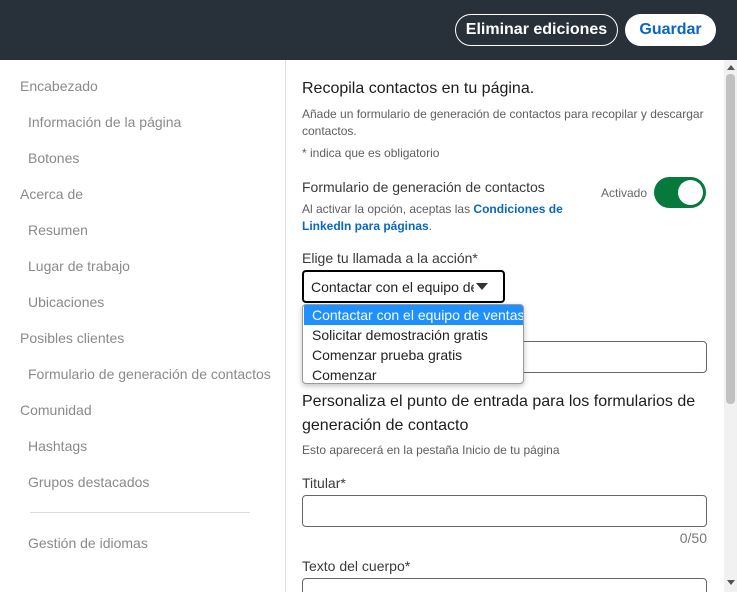  I want to click on cta-select: Contactar con el equipo de ventas, so click(403, 286).